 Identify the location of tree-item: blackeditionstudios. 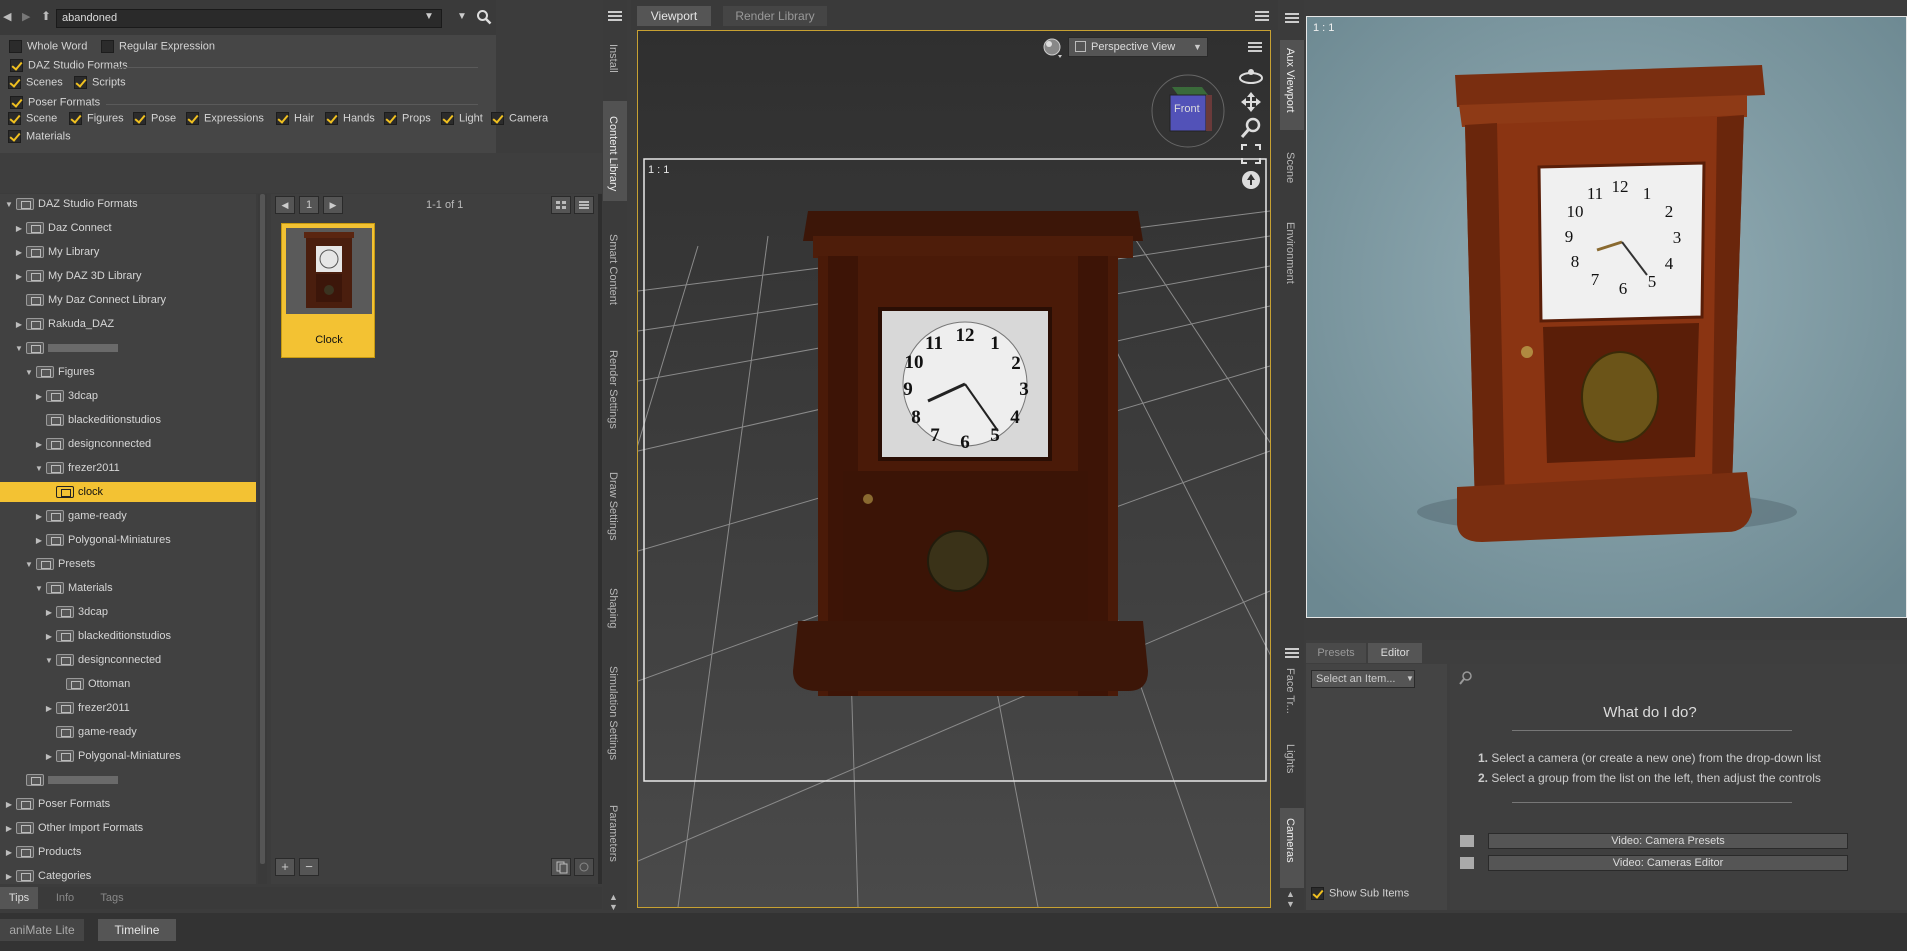
(128, 420).